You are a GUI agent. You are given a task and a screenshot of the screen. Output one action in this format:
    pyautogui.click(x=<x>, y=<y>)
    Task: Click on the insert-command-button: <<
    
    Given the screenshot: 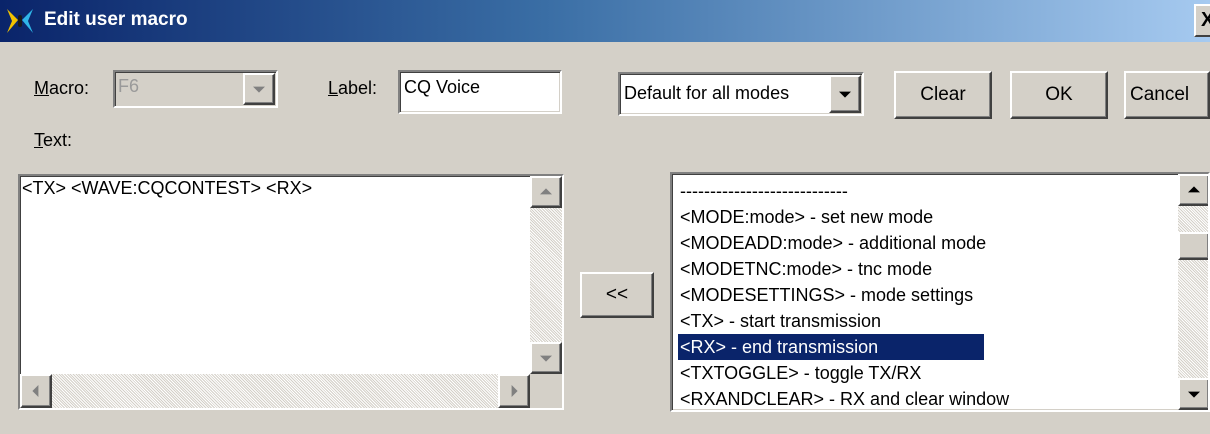 What is the action you would take?
    pyautogui.click(x=617, y=295)
    